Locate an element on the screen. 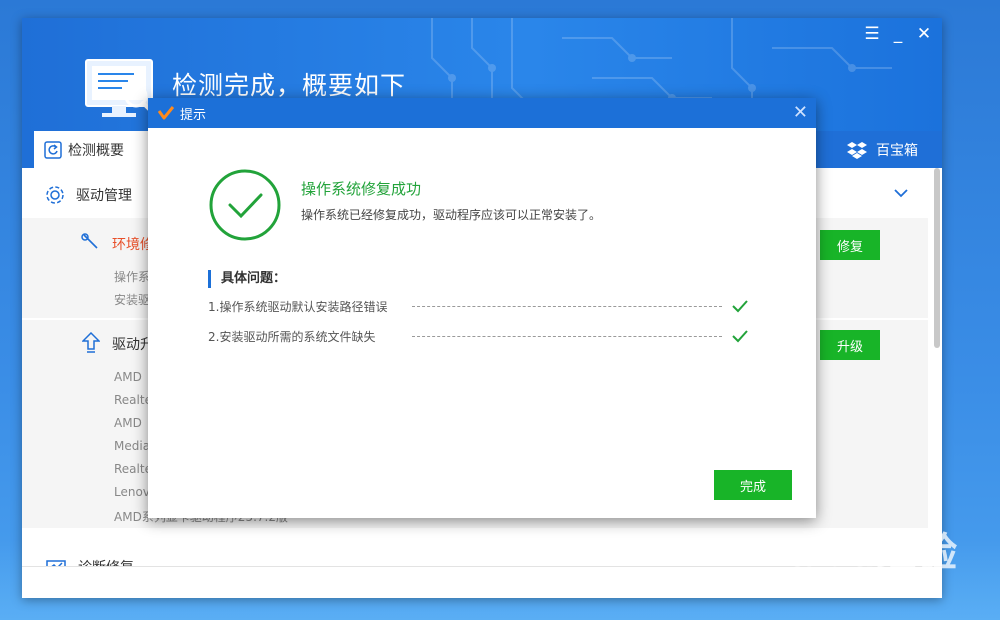 This screenshot has width=1000, height=620. minimize-icon: _ is located at coordinates (898, 34).